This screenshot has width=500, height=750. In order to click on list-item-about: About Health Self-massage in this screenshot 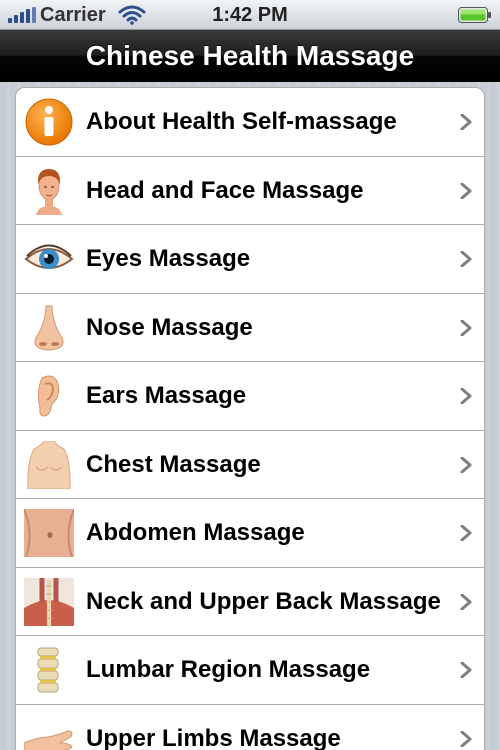, I will do `click(250, 122)`.